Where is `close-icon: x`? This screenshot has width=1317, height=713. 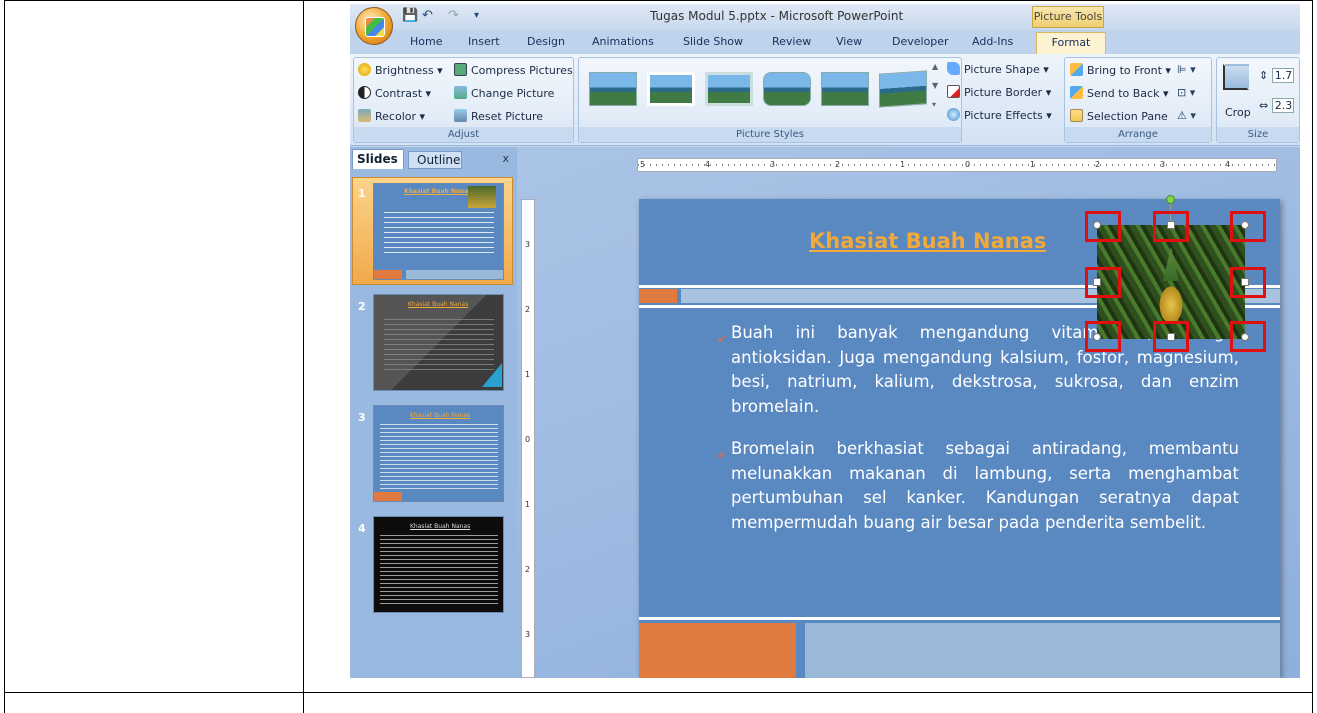 close-icon: x is located at coordinates (505, 158).